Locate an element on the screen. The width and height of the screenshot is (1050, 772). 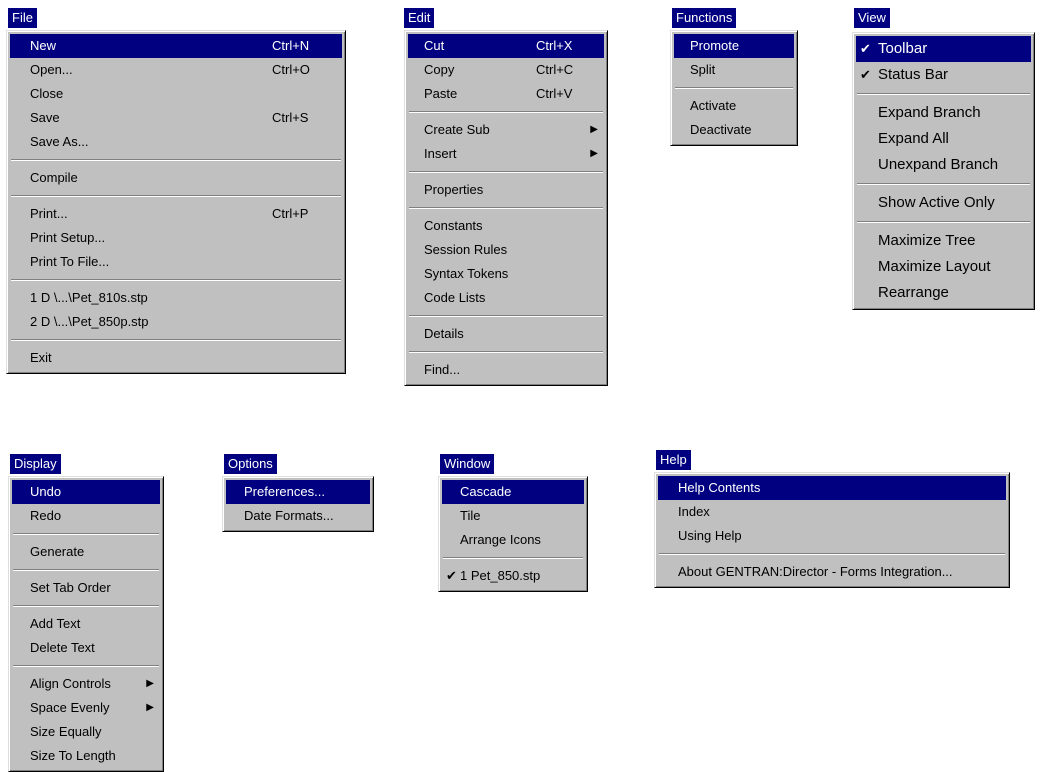
edit-menu-item-code-lists: Code Lists is located at coordinates (506, 298).